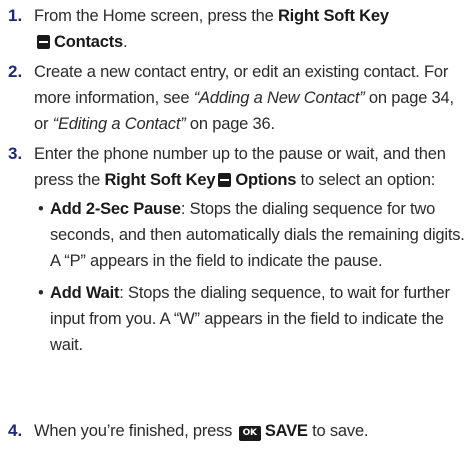  What do you see at coordinates (266, 180) in the screenshot?
I see `options-action: Options` at bounding box center [266, 180].